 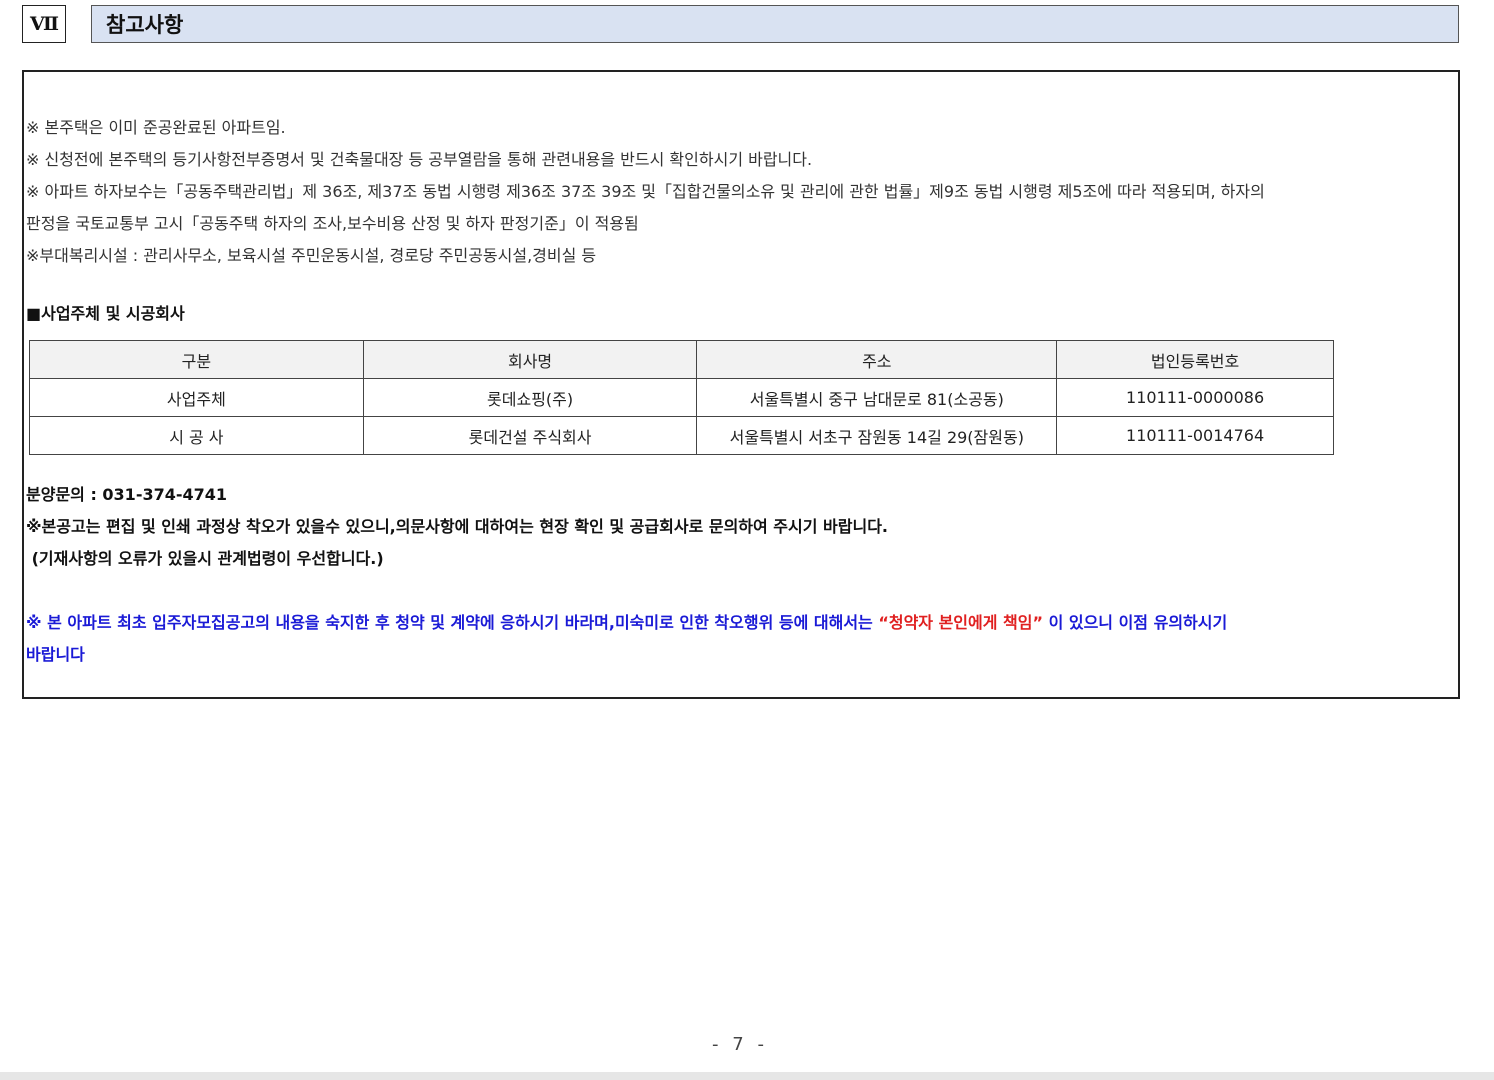 I want to click on cell-company-name: 롯데건설 주식회사, so click(x=530, y=435).